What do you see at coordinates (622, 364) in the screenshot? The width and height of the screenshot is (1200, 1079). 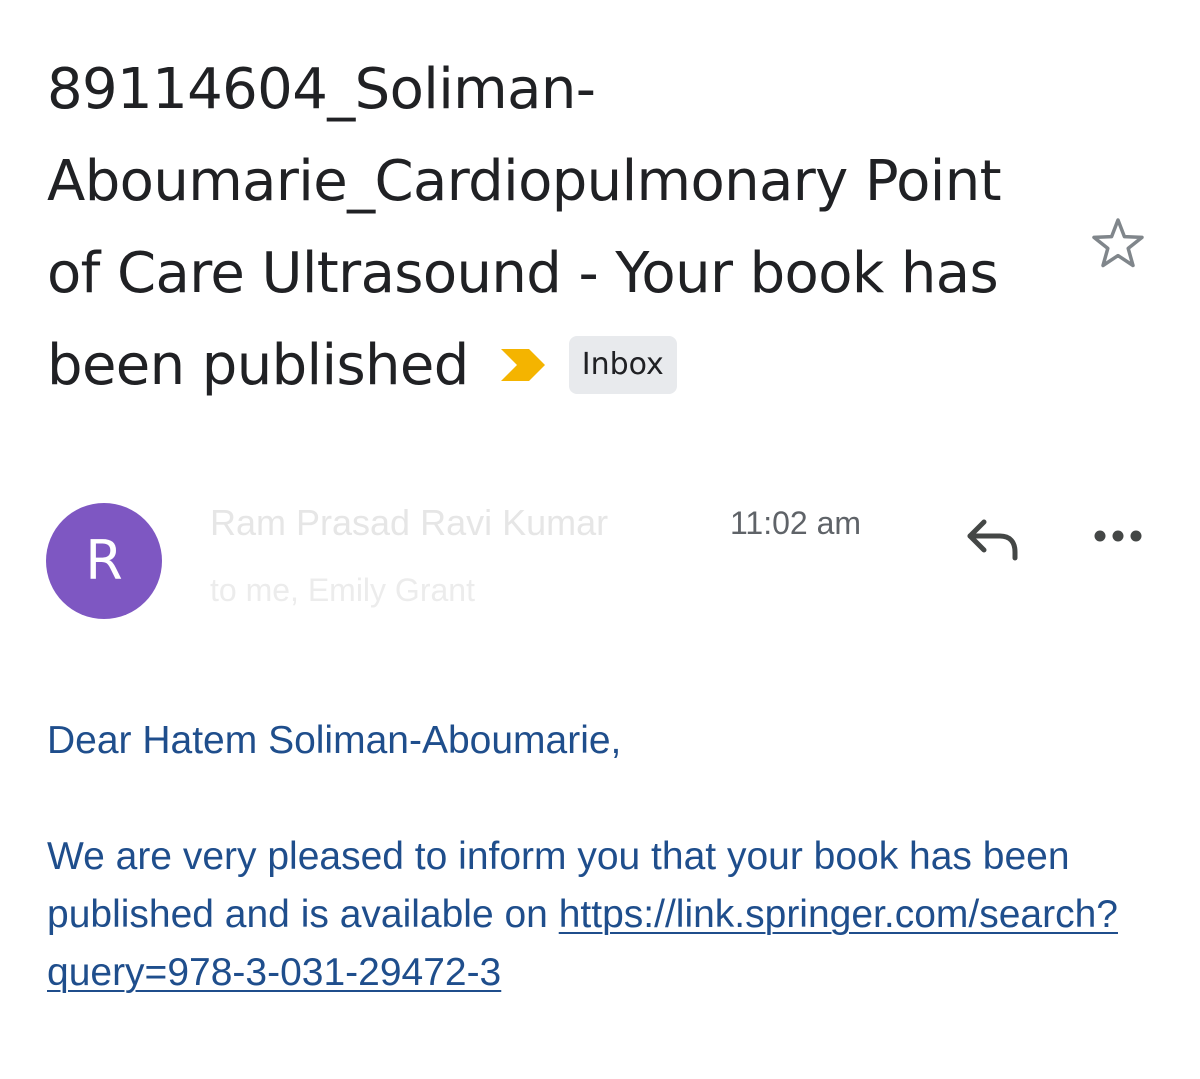 I see `inbox-label: Inbox` at bounding box center [622, 364].